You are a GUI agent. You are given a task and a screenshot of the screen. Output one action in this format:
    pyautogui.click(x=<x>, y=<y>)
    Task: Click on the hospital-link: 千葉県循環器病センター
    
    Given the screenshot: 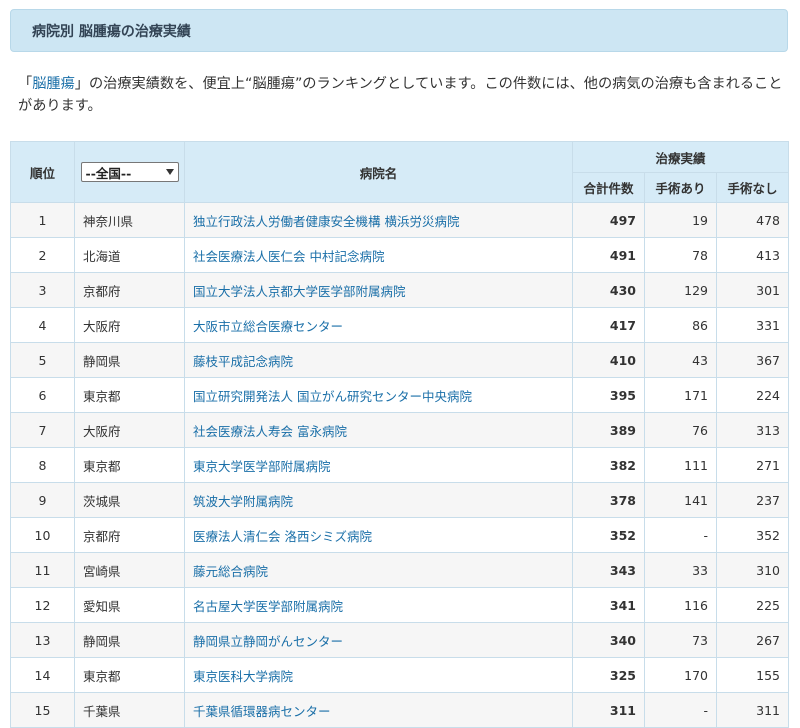 What is the action you would take?
    pyautogui.click(x=378, y=710)
    